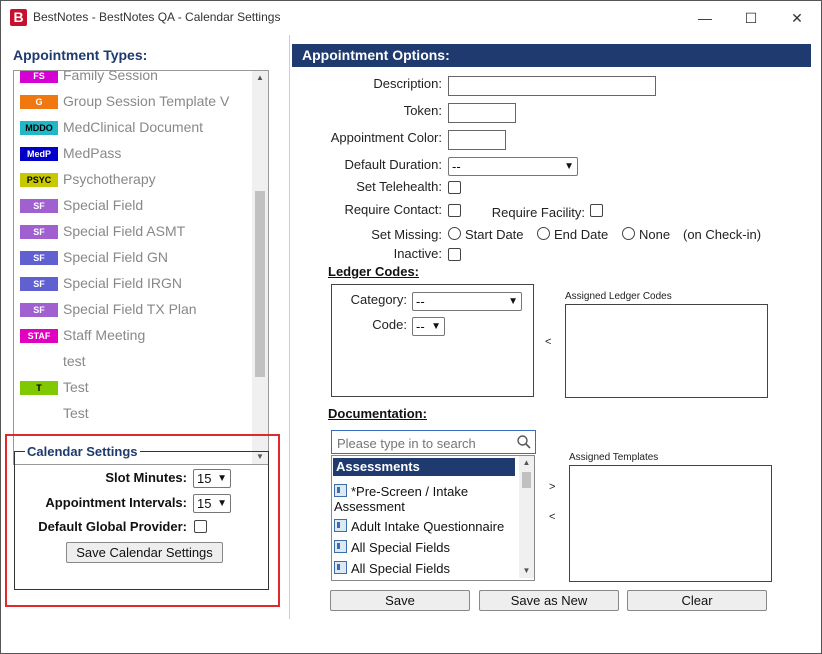 The height and width of the screenshot is (654, 822). What do you see at coordinates (109, 179) in the screenshot?
I see `appointment-type-name: Psychotherapy` at bounding box center [109, 179].